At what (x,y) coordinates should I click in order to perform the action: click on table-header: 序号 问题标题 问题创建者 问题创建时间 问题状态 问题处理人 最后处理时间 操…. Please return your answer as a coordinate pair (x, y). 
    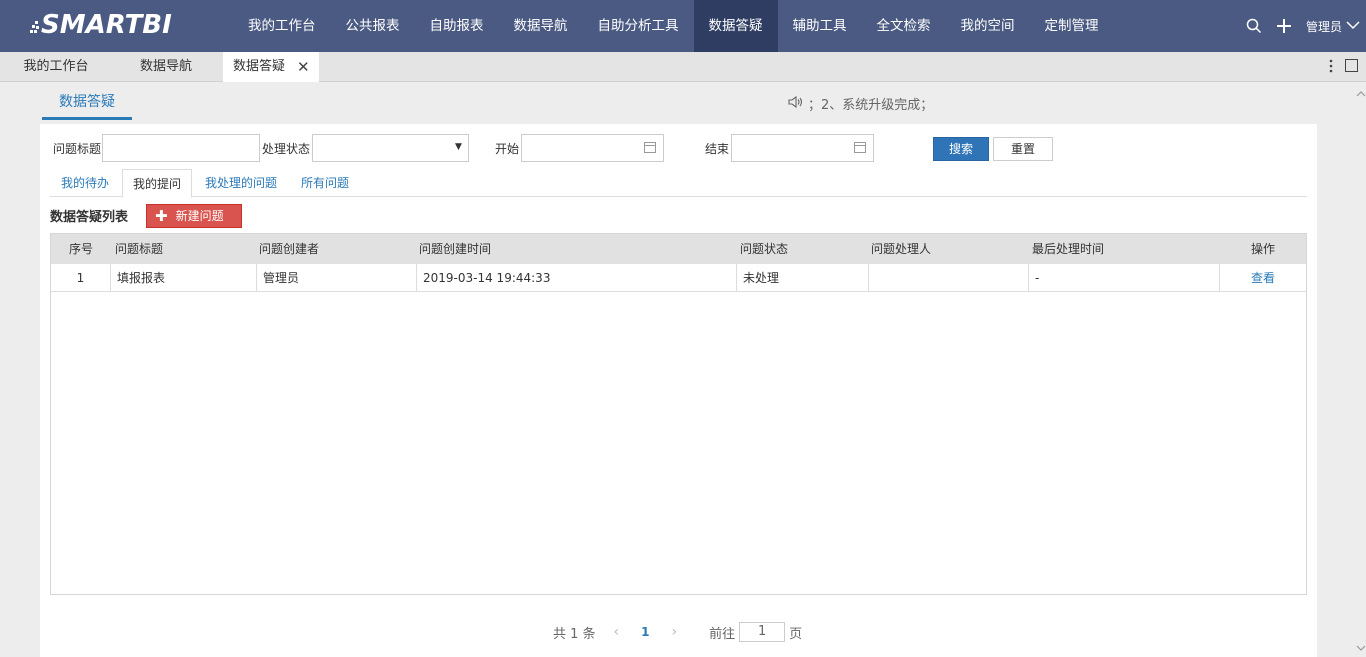
    Looking at the image, I should click on (678, 249).